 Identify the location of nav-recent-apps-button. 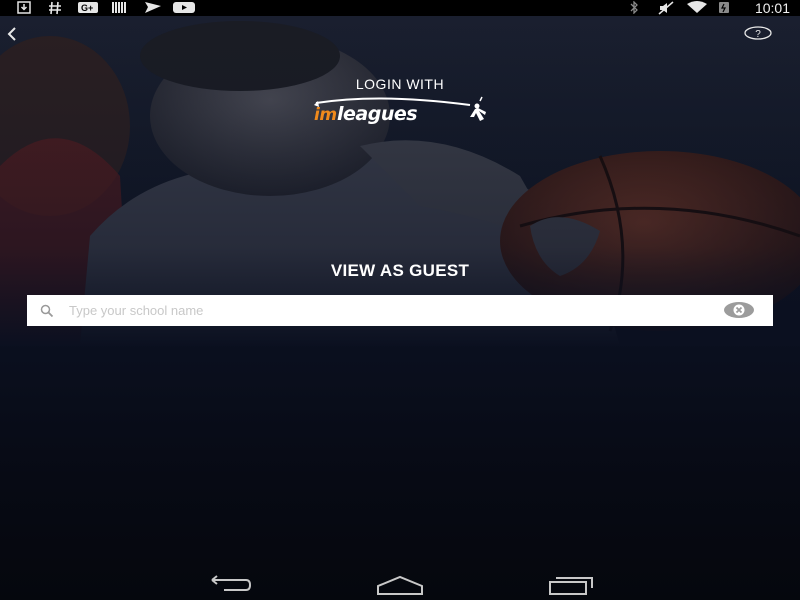
(572, 585).